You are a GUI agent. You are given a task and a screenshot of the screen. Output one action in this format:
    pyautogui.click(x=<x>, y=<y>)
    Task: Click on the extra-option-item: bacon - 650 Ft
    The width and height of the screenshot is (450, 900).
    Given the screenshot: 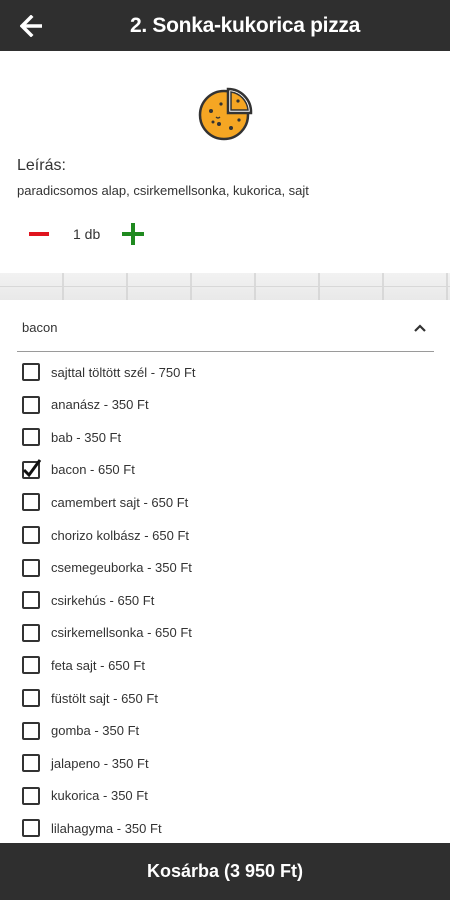 What is the action you would take?
    pyautogui.click(x=78, y=470)
    